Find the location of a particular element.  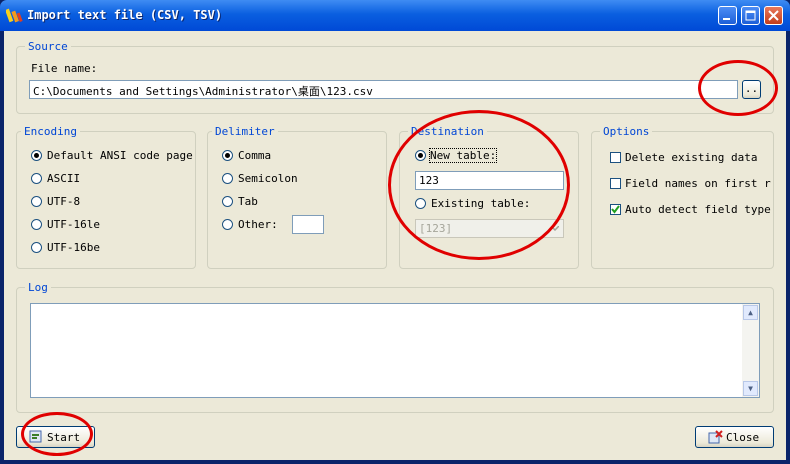

close-button-label: Close is located at coordinates (743, 437).